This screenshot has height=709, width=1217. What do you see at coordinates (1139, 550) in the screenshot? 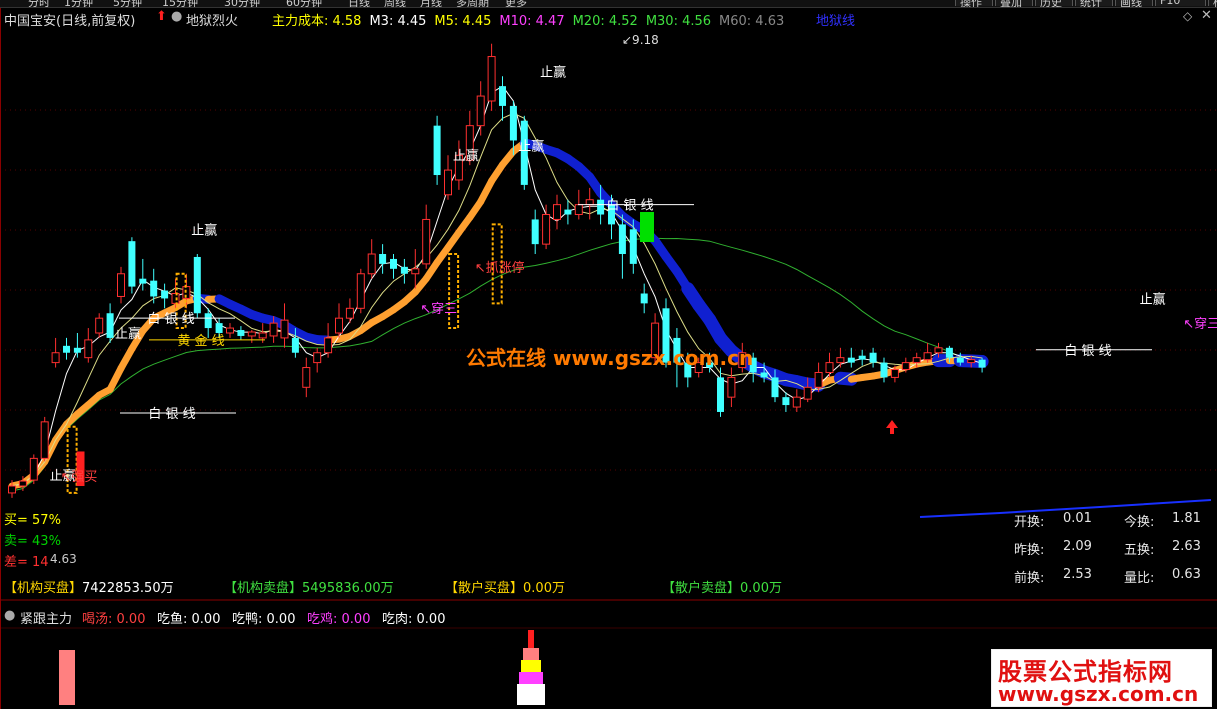
I see `turnover-stat-label: 五换:` at bounding box center [1139, 550].